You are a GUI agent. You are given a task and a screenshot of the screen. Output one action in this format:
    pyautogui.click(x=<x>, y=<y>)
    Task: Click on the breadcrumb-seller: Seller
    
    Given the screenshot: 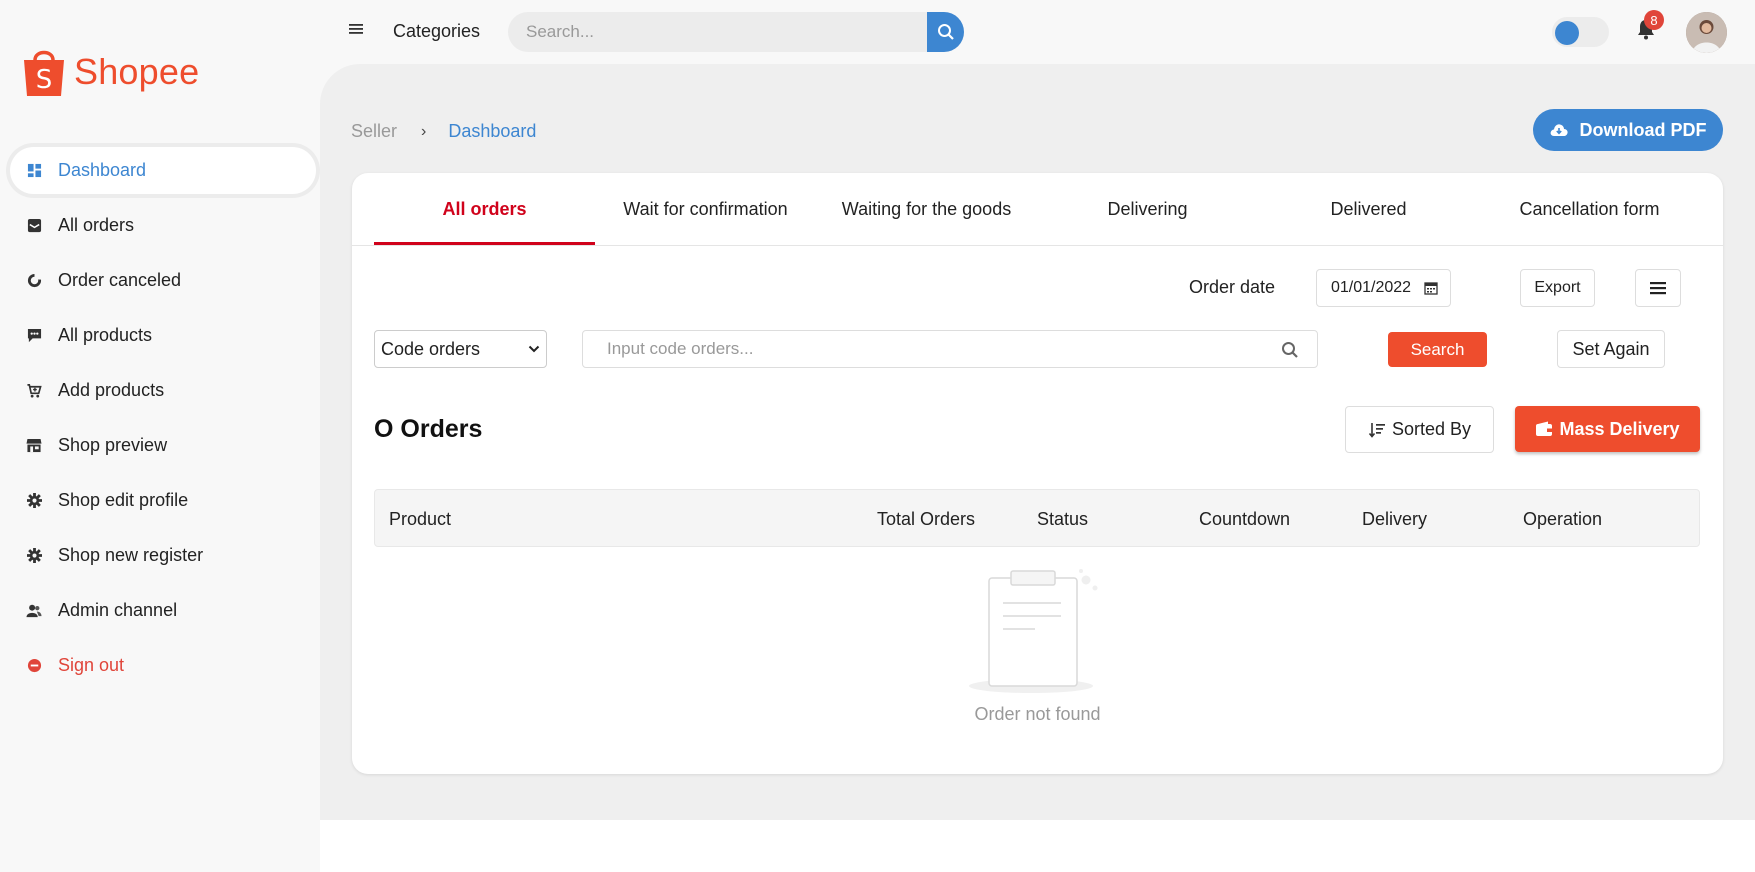 What is the action you would take?
    pyautogui.click(x=374, y=131)
    